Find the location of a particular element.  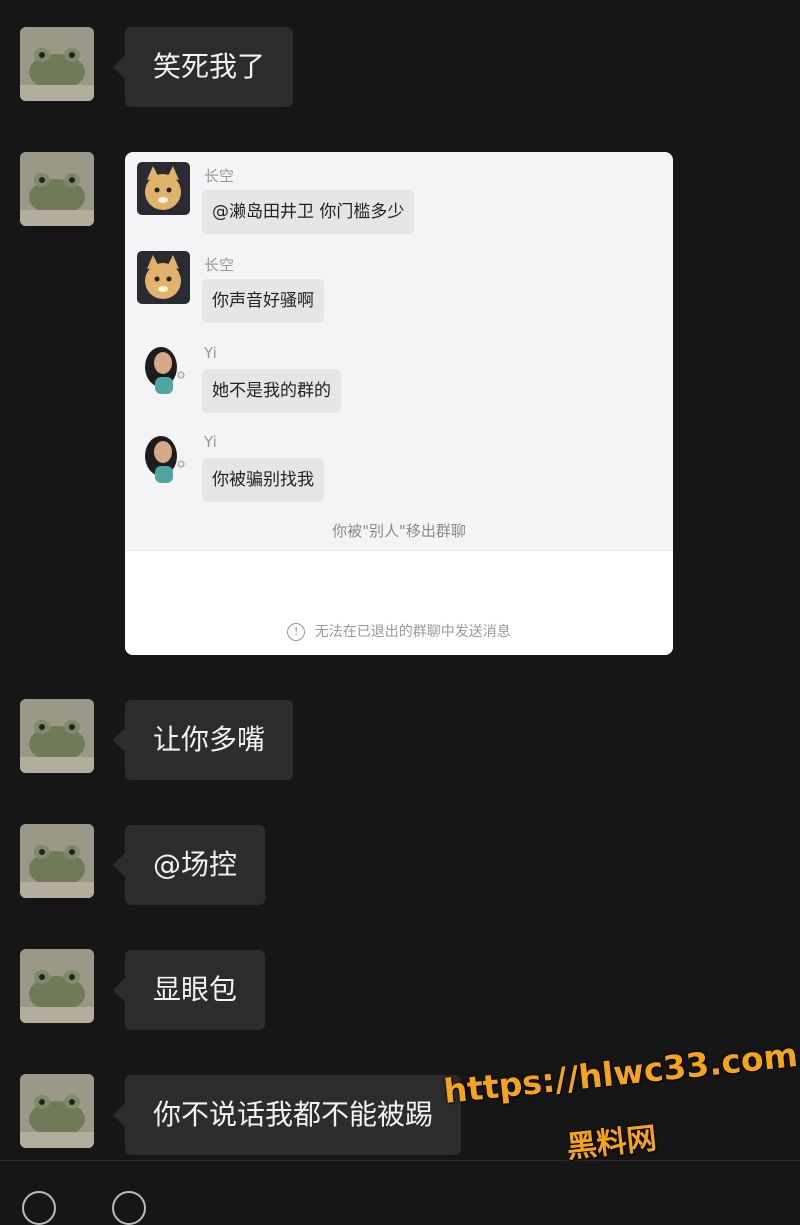

message-bubble: 让你多嘴 is located at coordinates (203, 740).